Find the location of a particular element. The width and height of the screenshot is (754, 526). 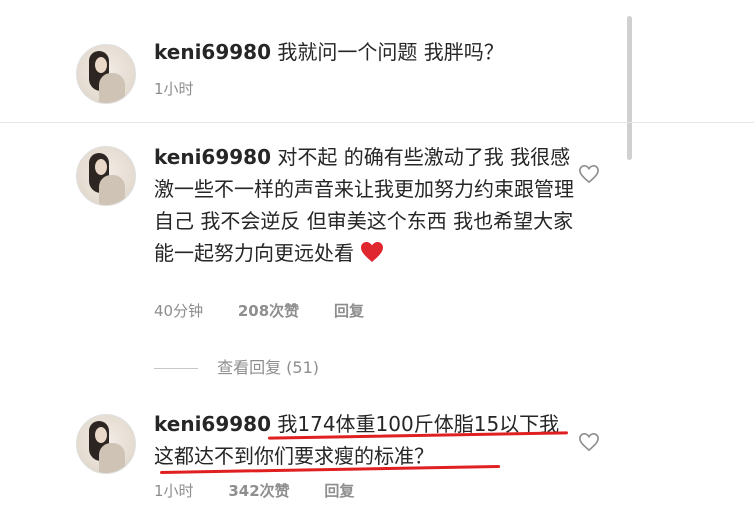

scrollbar is located at coordinates (629, 88).